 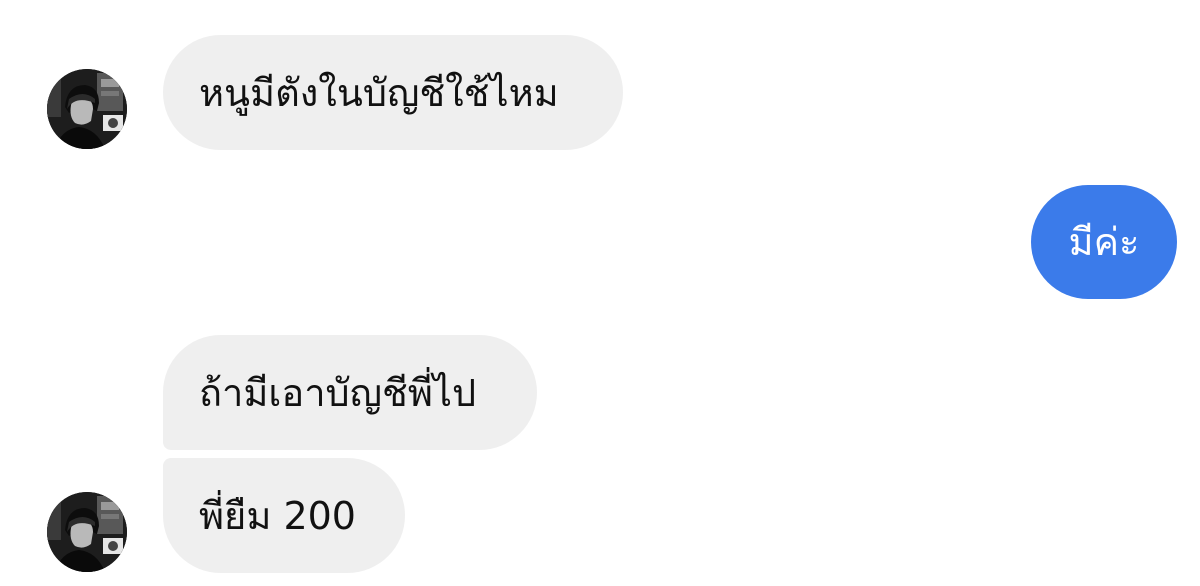 What do you see at coordinates (393, 92) in the screenshot?
I see `message-bubble-incoming: หนูมีตังในบัญชีใช้ไหม` at bounding box center [393, 92].